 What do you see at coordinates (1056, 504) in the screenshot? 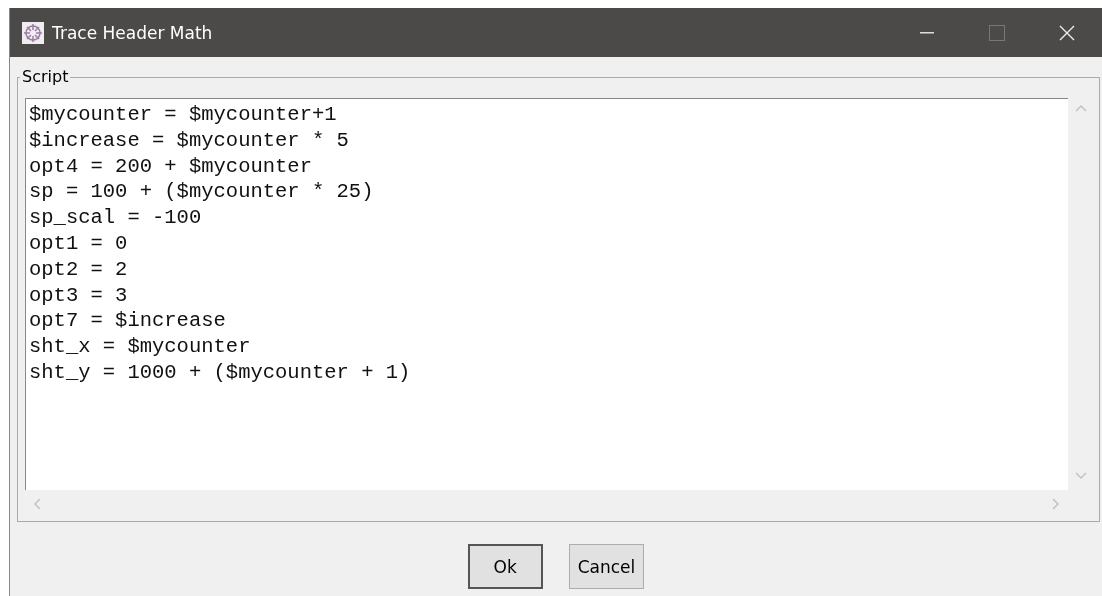
I see `scroll-right-icon` at bounding box center [1056, 504].